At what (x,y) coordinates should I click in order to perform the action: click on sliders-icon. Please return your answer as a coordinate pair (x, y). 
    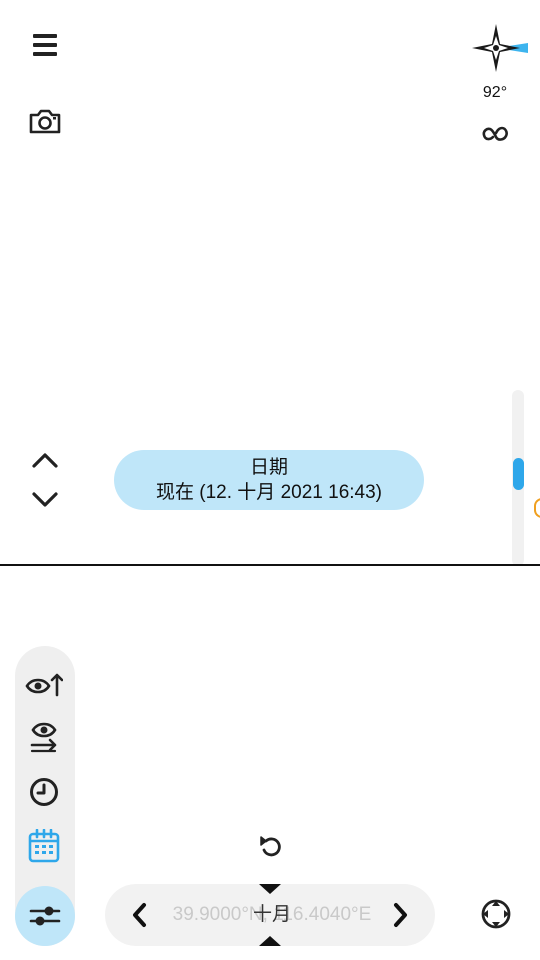
    Looking at the image, I should click on (45, 916).